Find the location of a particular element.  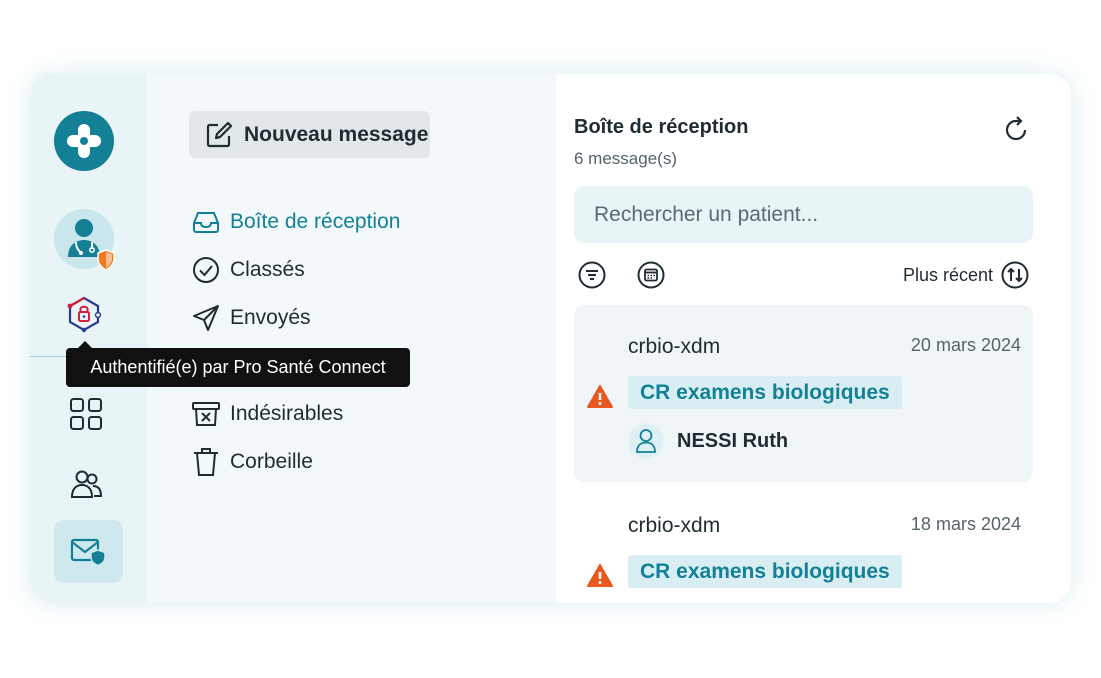

sort-label: Plus récent is located at coordinates (947, 274).